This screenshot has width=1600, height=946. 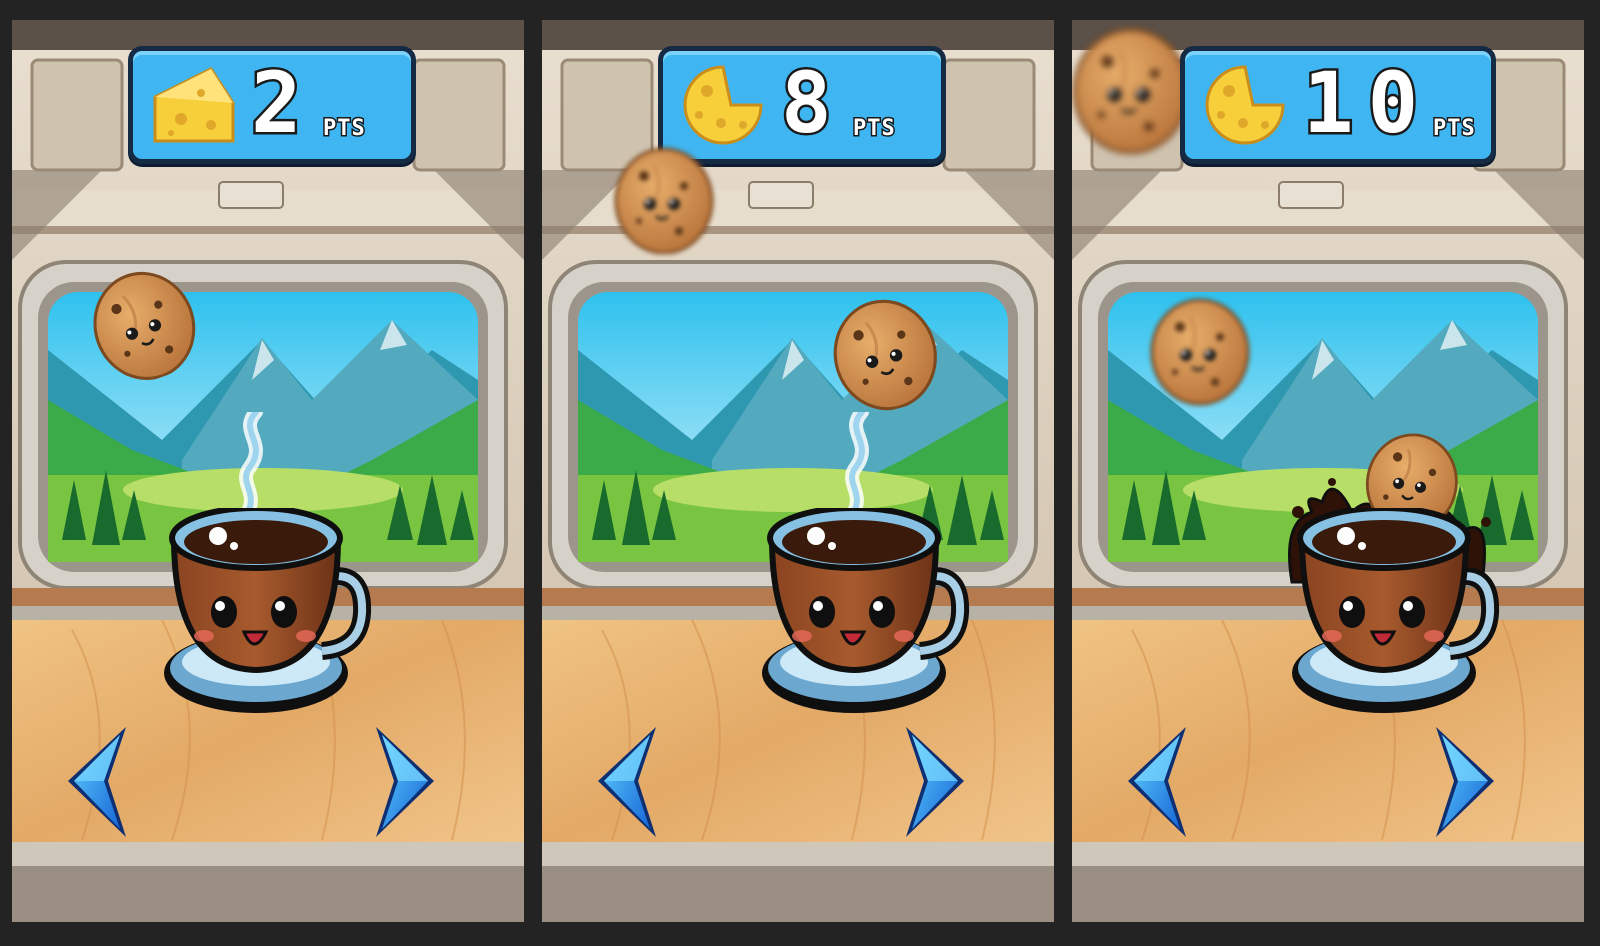 I want to click on score-value: 8, so click(x=812, y=103).